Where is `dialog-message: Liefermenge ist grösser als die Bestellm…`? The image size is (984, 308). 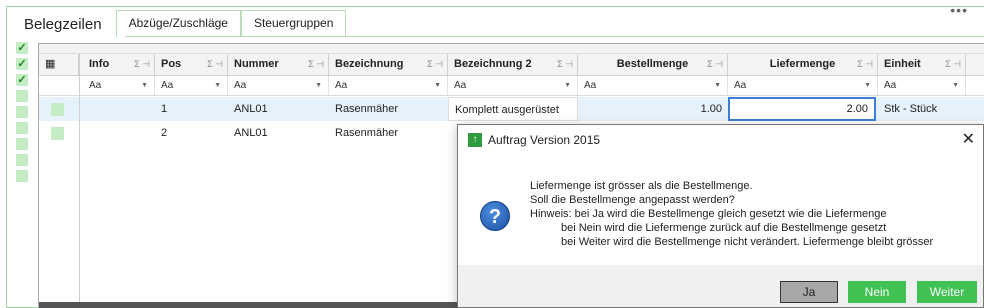 dialog-message: Liefermenge ist grösser als die Bestellm… is located at coordinates (731, 214).